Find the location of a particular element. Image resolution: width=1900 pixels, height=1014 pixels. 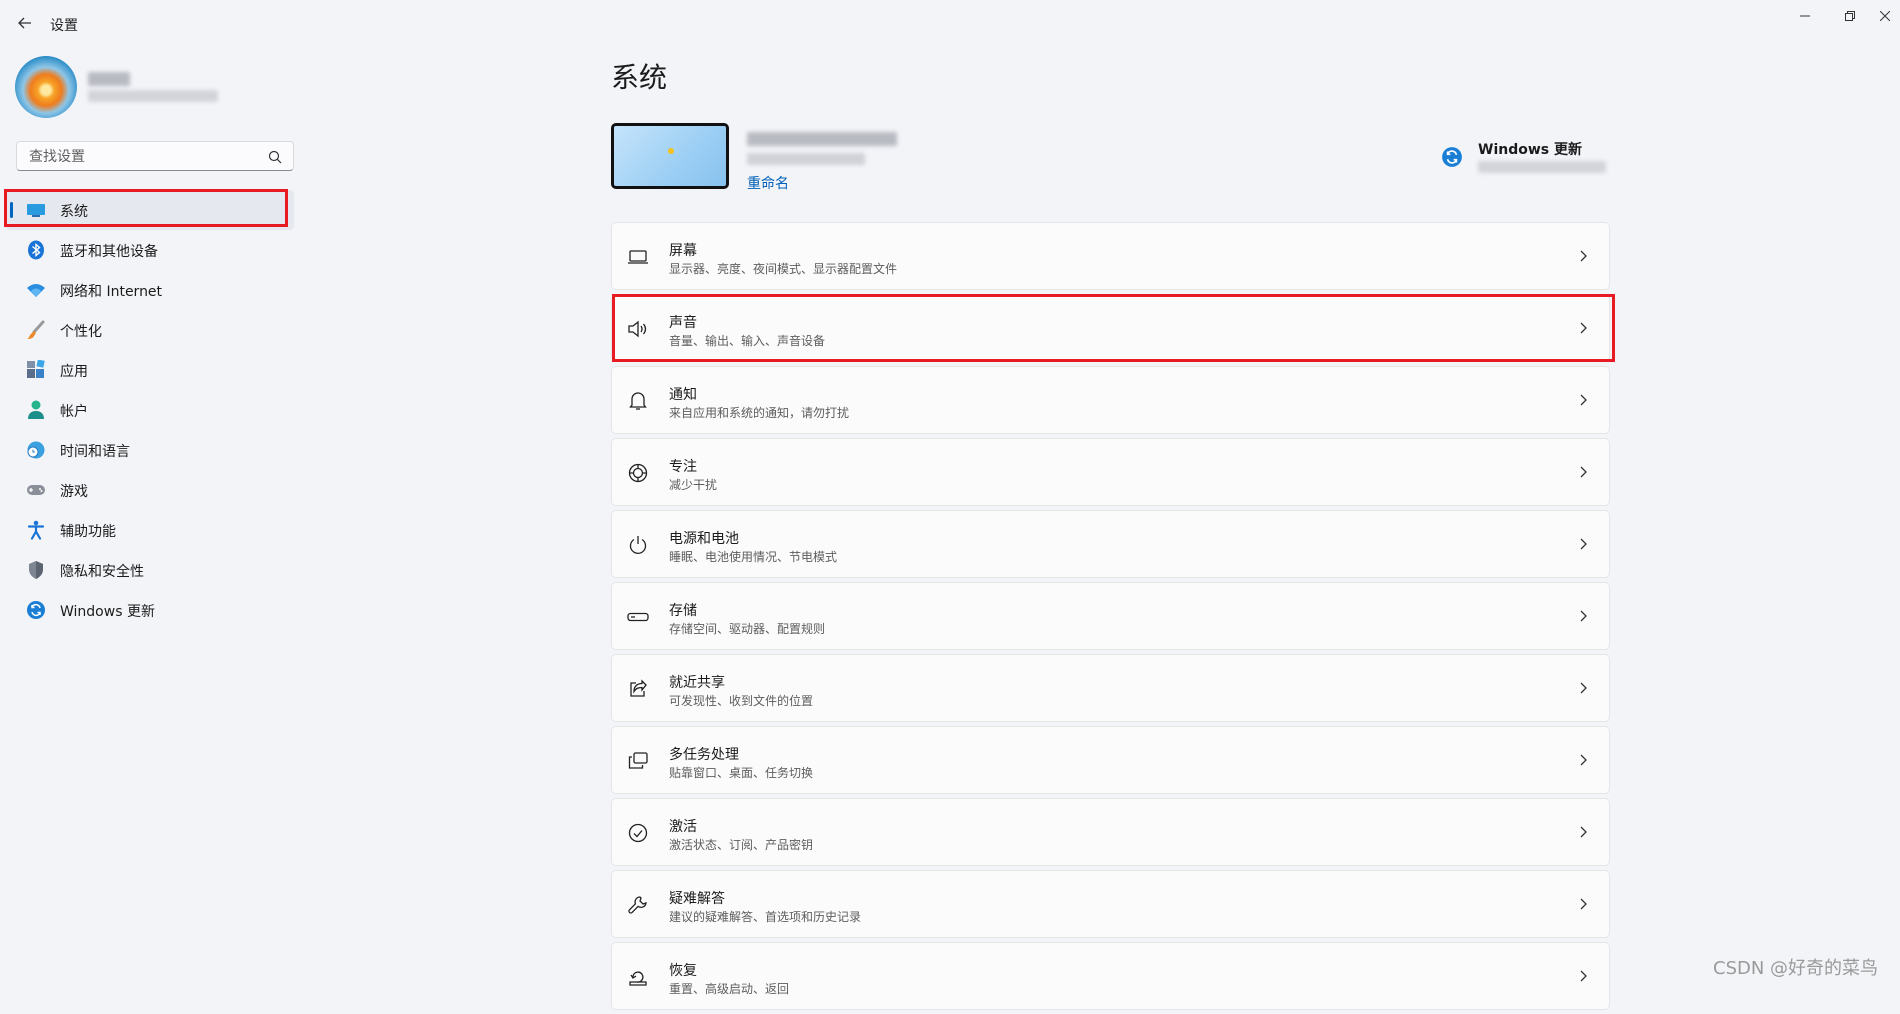

minimize-button is located at coordinates (1805, 16).